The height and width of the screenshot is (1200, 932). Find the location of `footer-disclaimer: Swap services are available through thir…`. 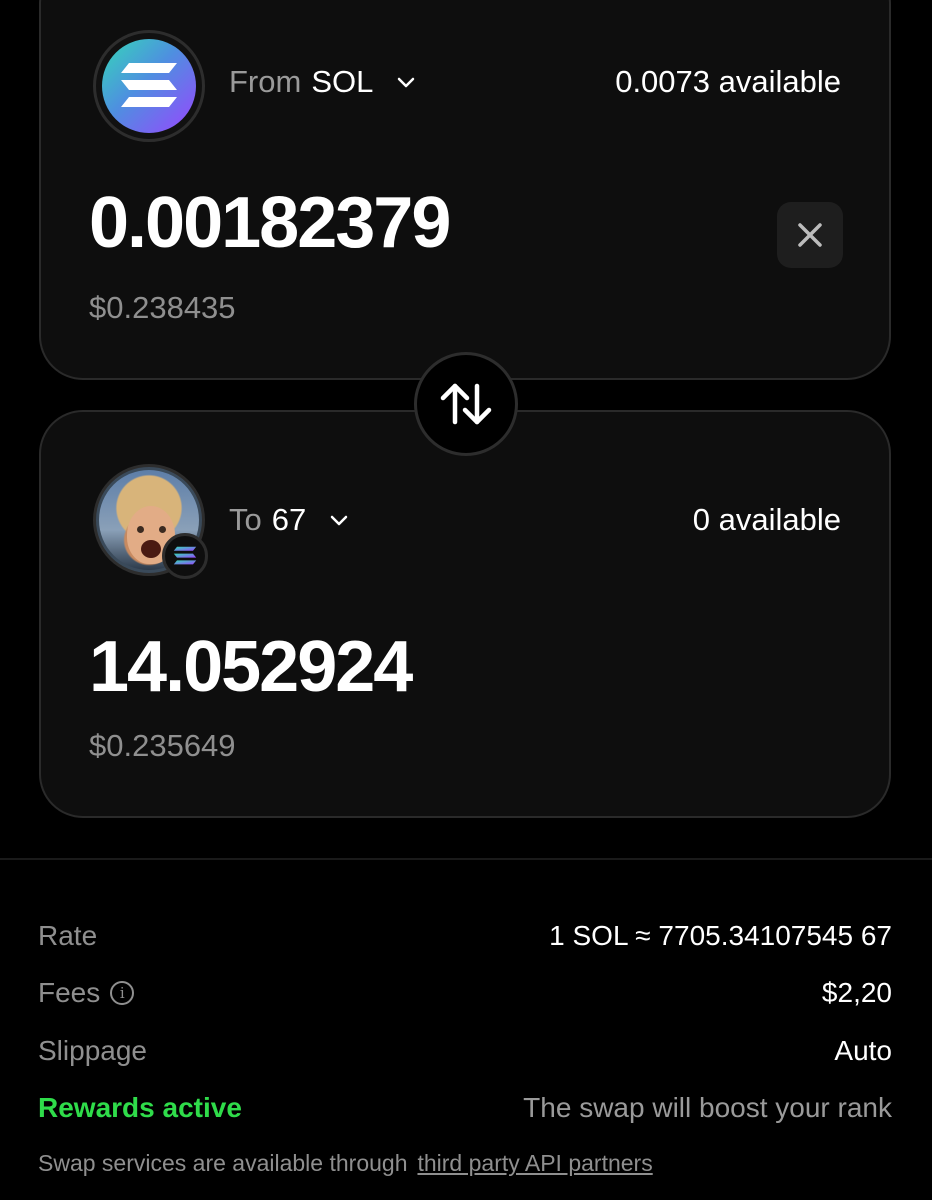

footer-disclaimer: Swap services are available through thir… is located at coordinates (345, 1163).